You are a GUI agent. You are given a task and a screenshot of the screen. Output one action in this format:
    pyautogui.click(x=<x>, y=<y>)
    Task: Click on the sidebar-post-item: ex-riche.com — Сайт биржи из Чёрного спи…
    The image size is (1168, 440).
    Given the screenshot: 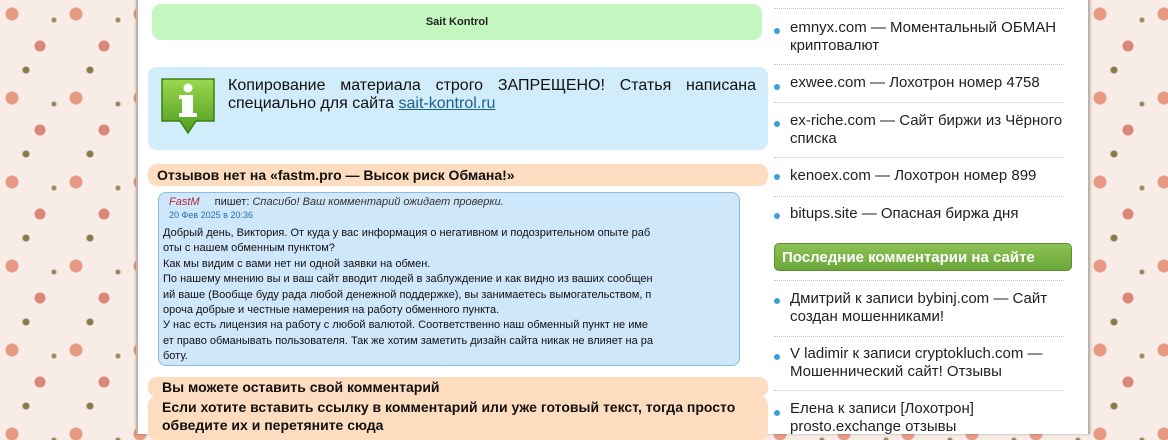 What is the action you would take?
    pyautogui.click(x=919, y=128)
    